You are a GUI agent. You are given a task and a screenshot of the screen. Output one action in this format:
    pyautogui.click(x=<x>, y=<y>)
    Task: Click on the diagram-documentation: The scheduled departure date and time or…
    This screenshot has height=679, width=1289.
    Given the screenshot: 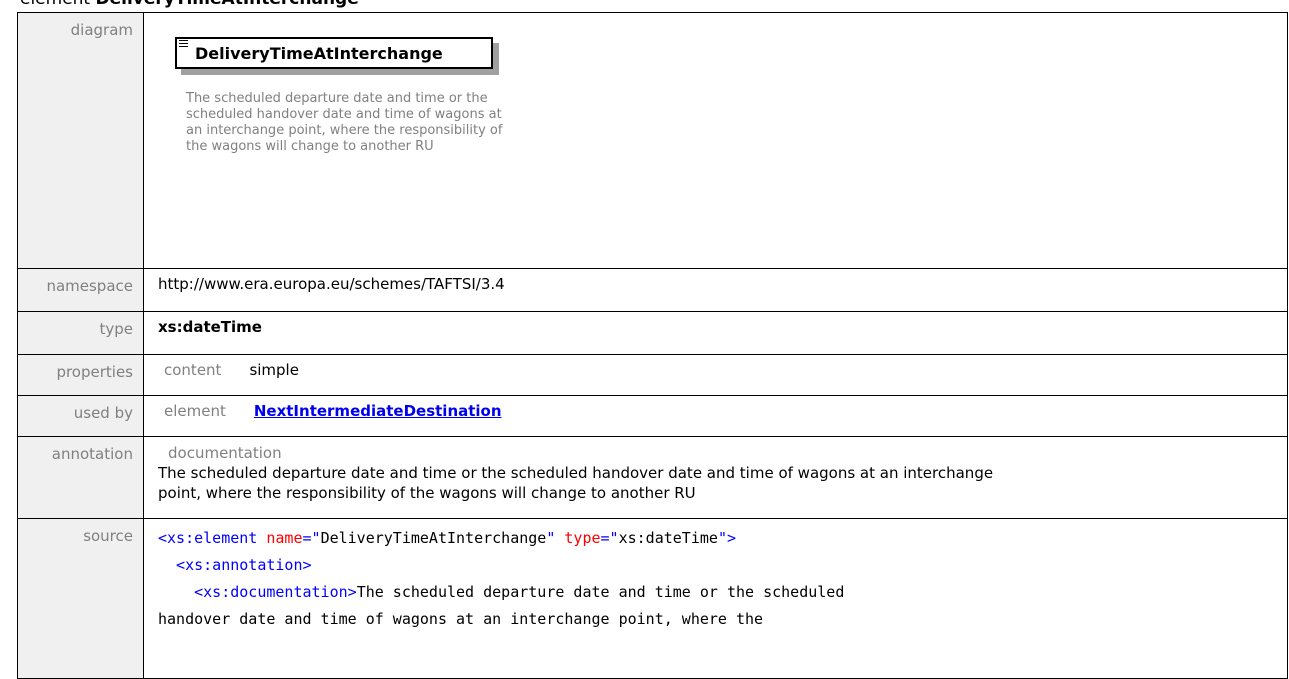 What is the action you would take?
    pyautogui.click(x=344, y=122)
    